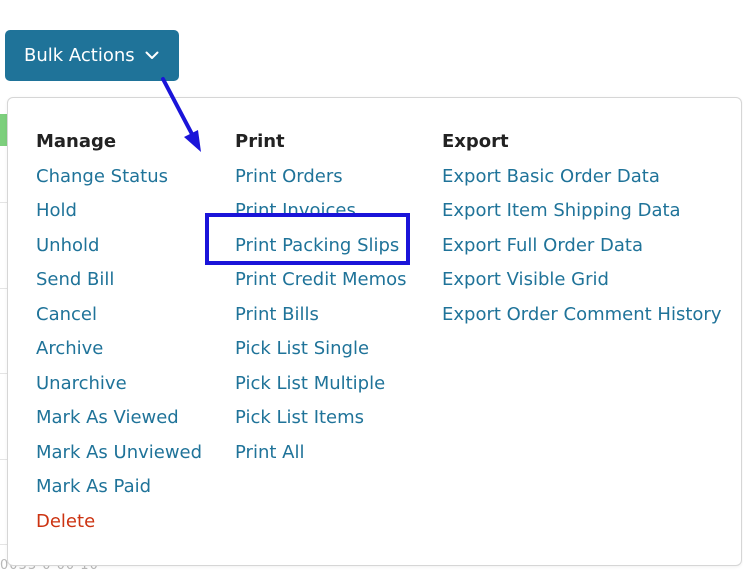  What do you see at coordinates (66, 315) in the screenshot?
I see `menu-item-cancel: Cancel` at bounding box center [66, 315].